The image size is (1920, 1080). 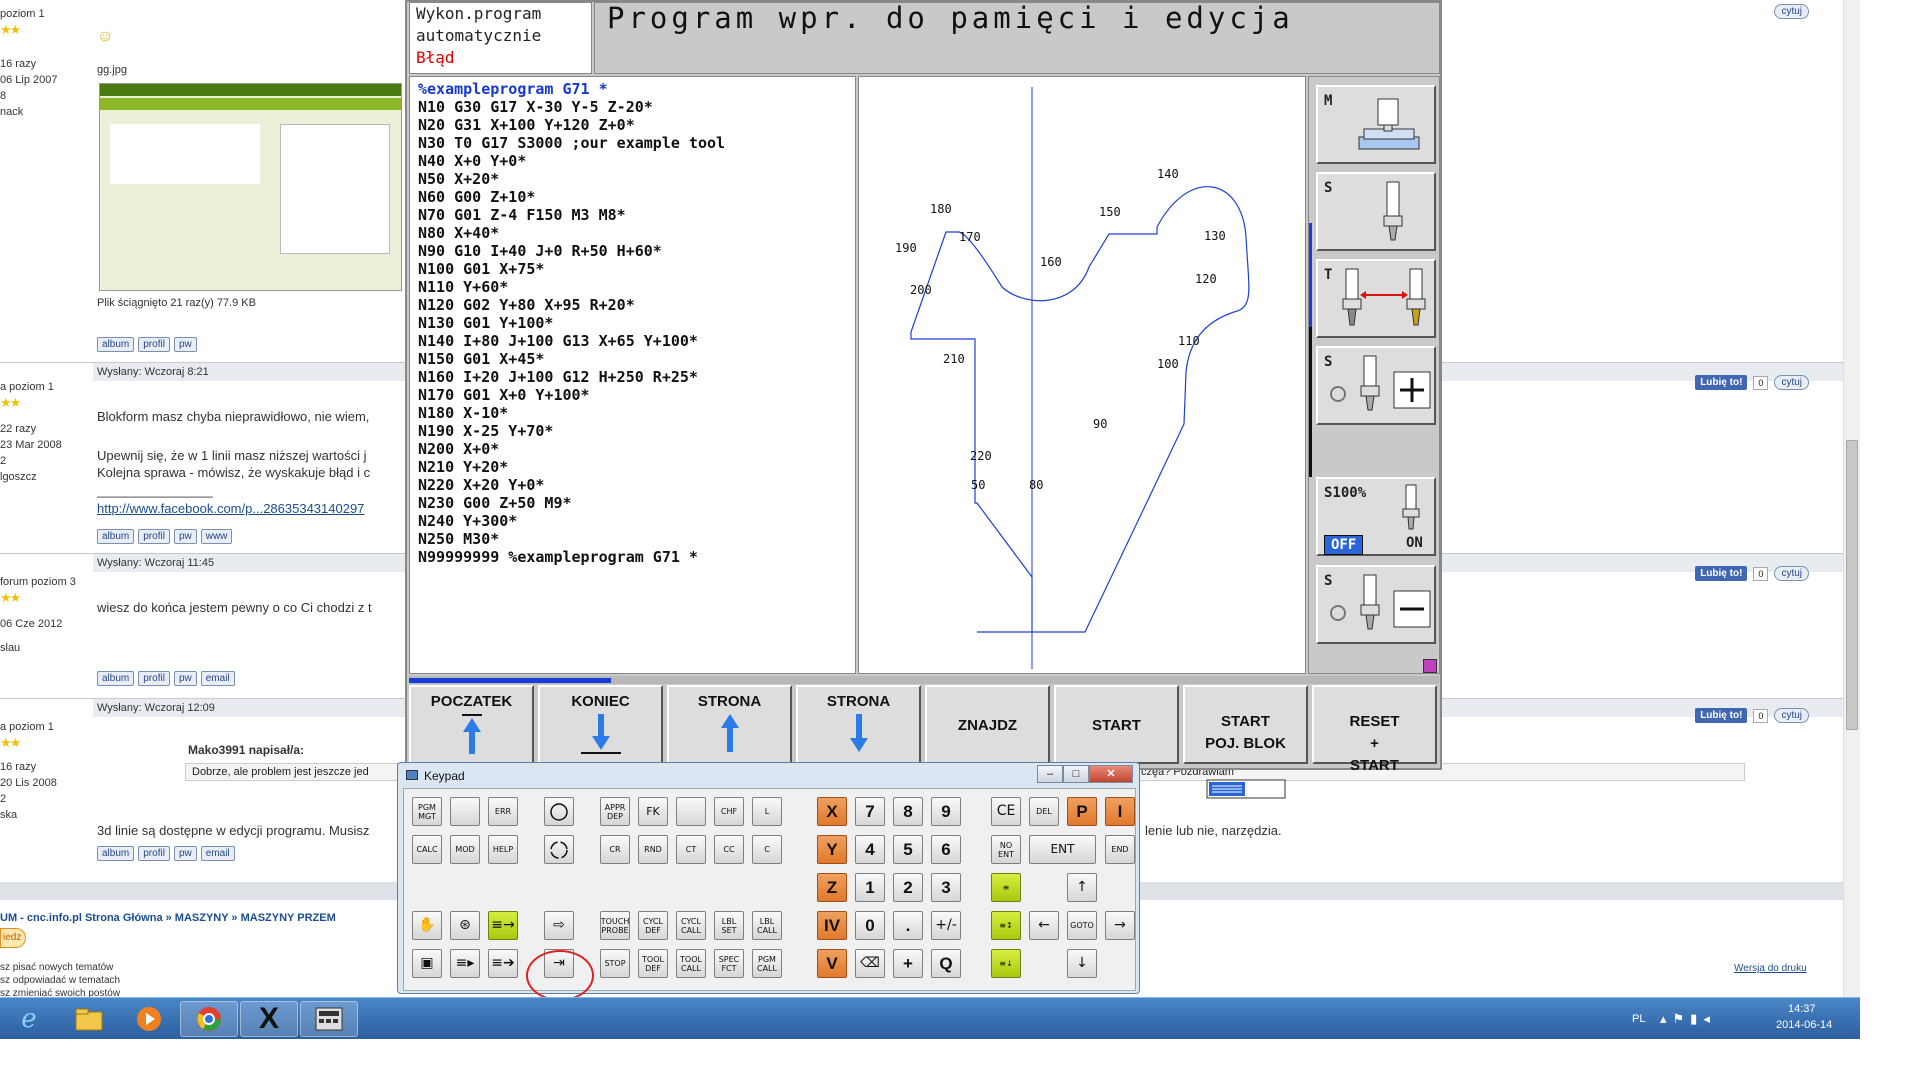 I want to click on key-iv: IV, so click(x=832, y=925).